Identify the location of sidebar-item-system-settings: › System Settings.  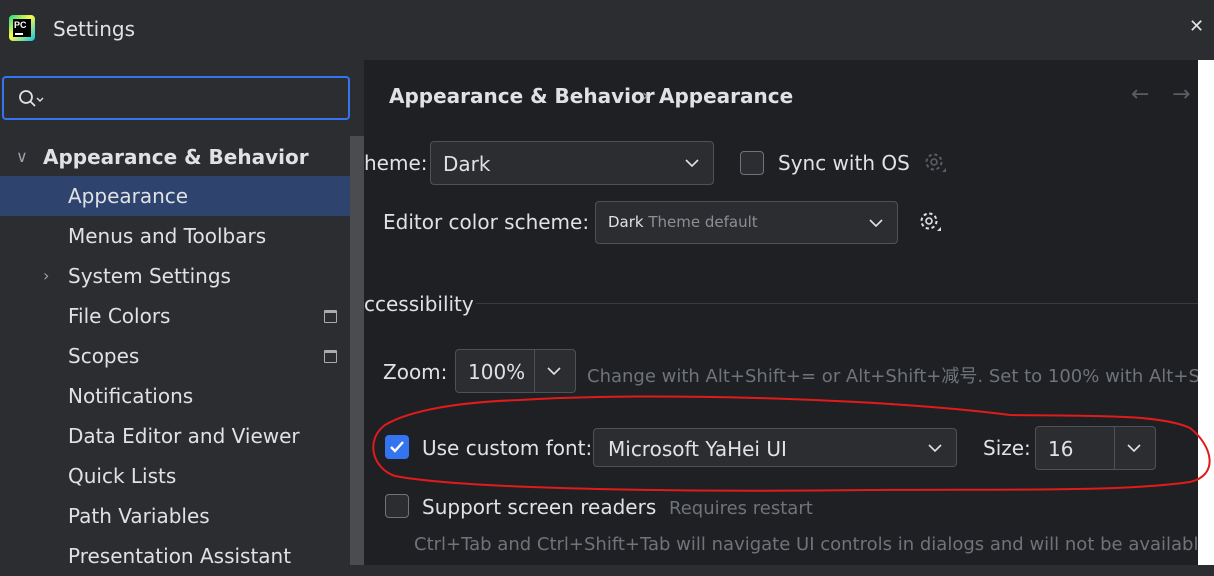
(175, 276).